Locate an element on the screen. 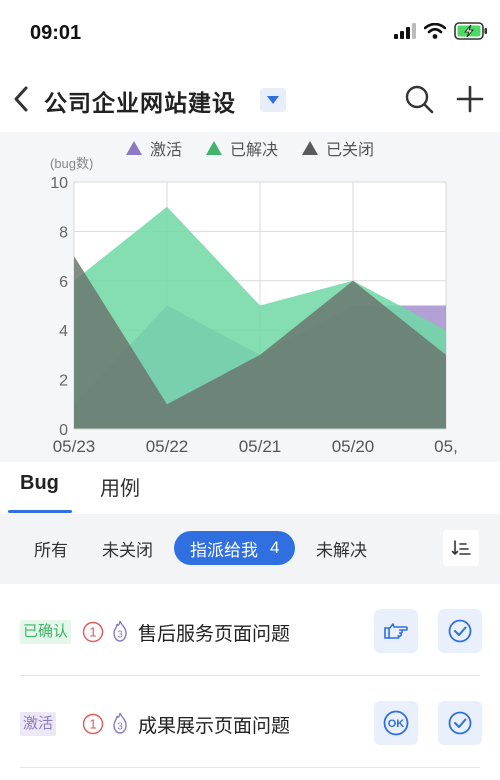  filter-bar: 所有 未关闭 指派给我 4 未解决 is located at coordinates (250, 549).